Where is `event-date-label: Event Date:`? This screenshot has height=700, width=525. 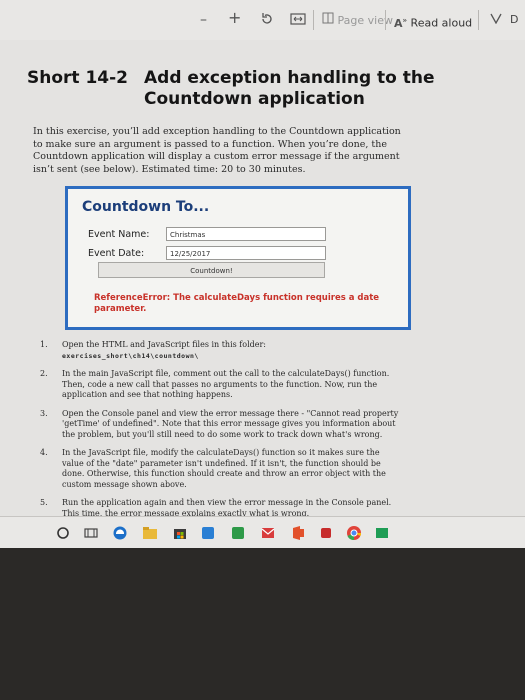 event-date-label: Event Date: is located at coordinates (116, 253).